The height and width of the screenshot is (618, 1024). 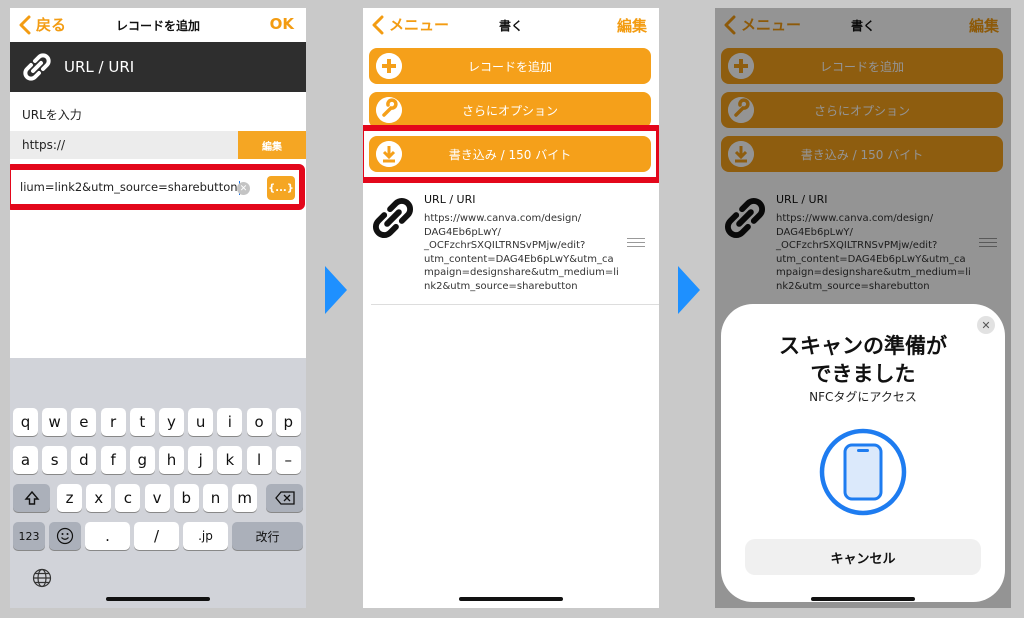 What do you see at coordinates (863, 397) in the screenshot?
I see `sheet-subtitle: NFCタグにアクセス` at bounding box center [863, 397].